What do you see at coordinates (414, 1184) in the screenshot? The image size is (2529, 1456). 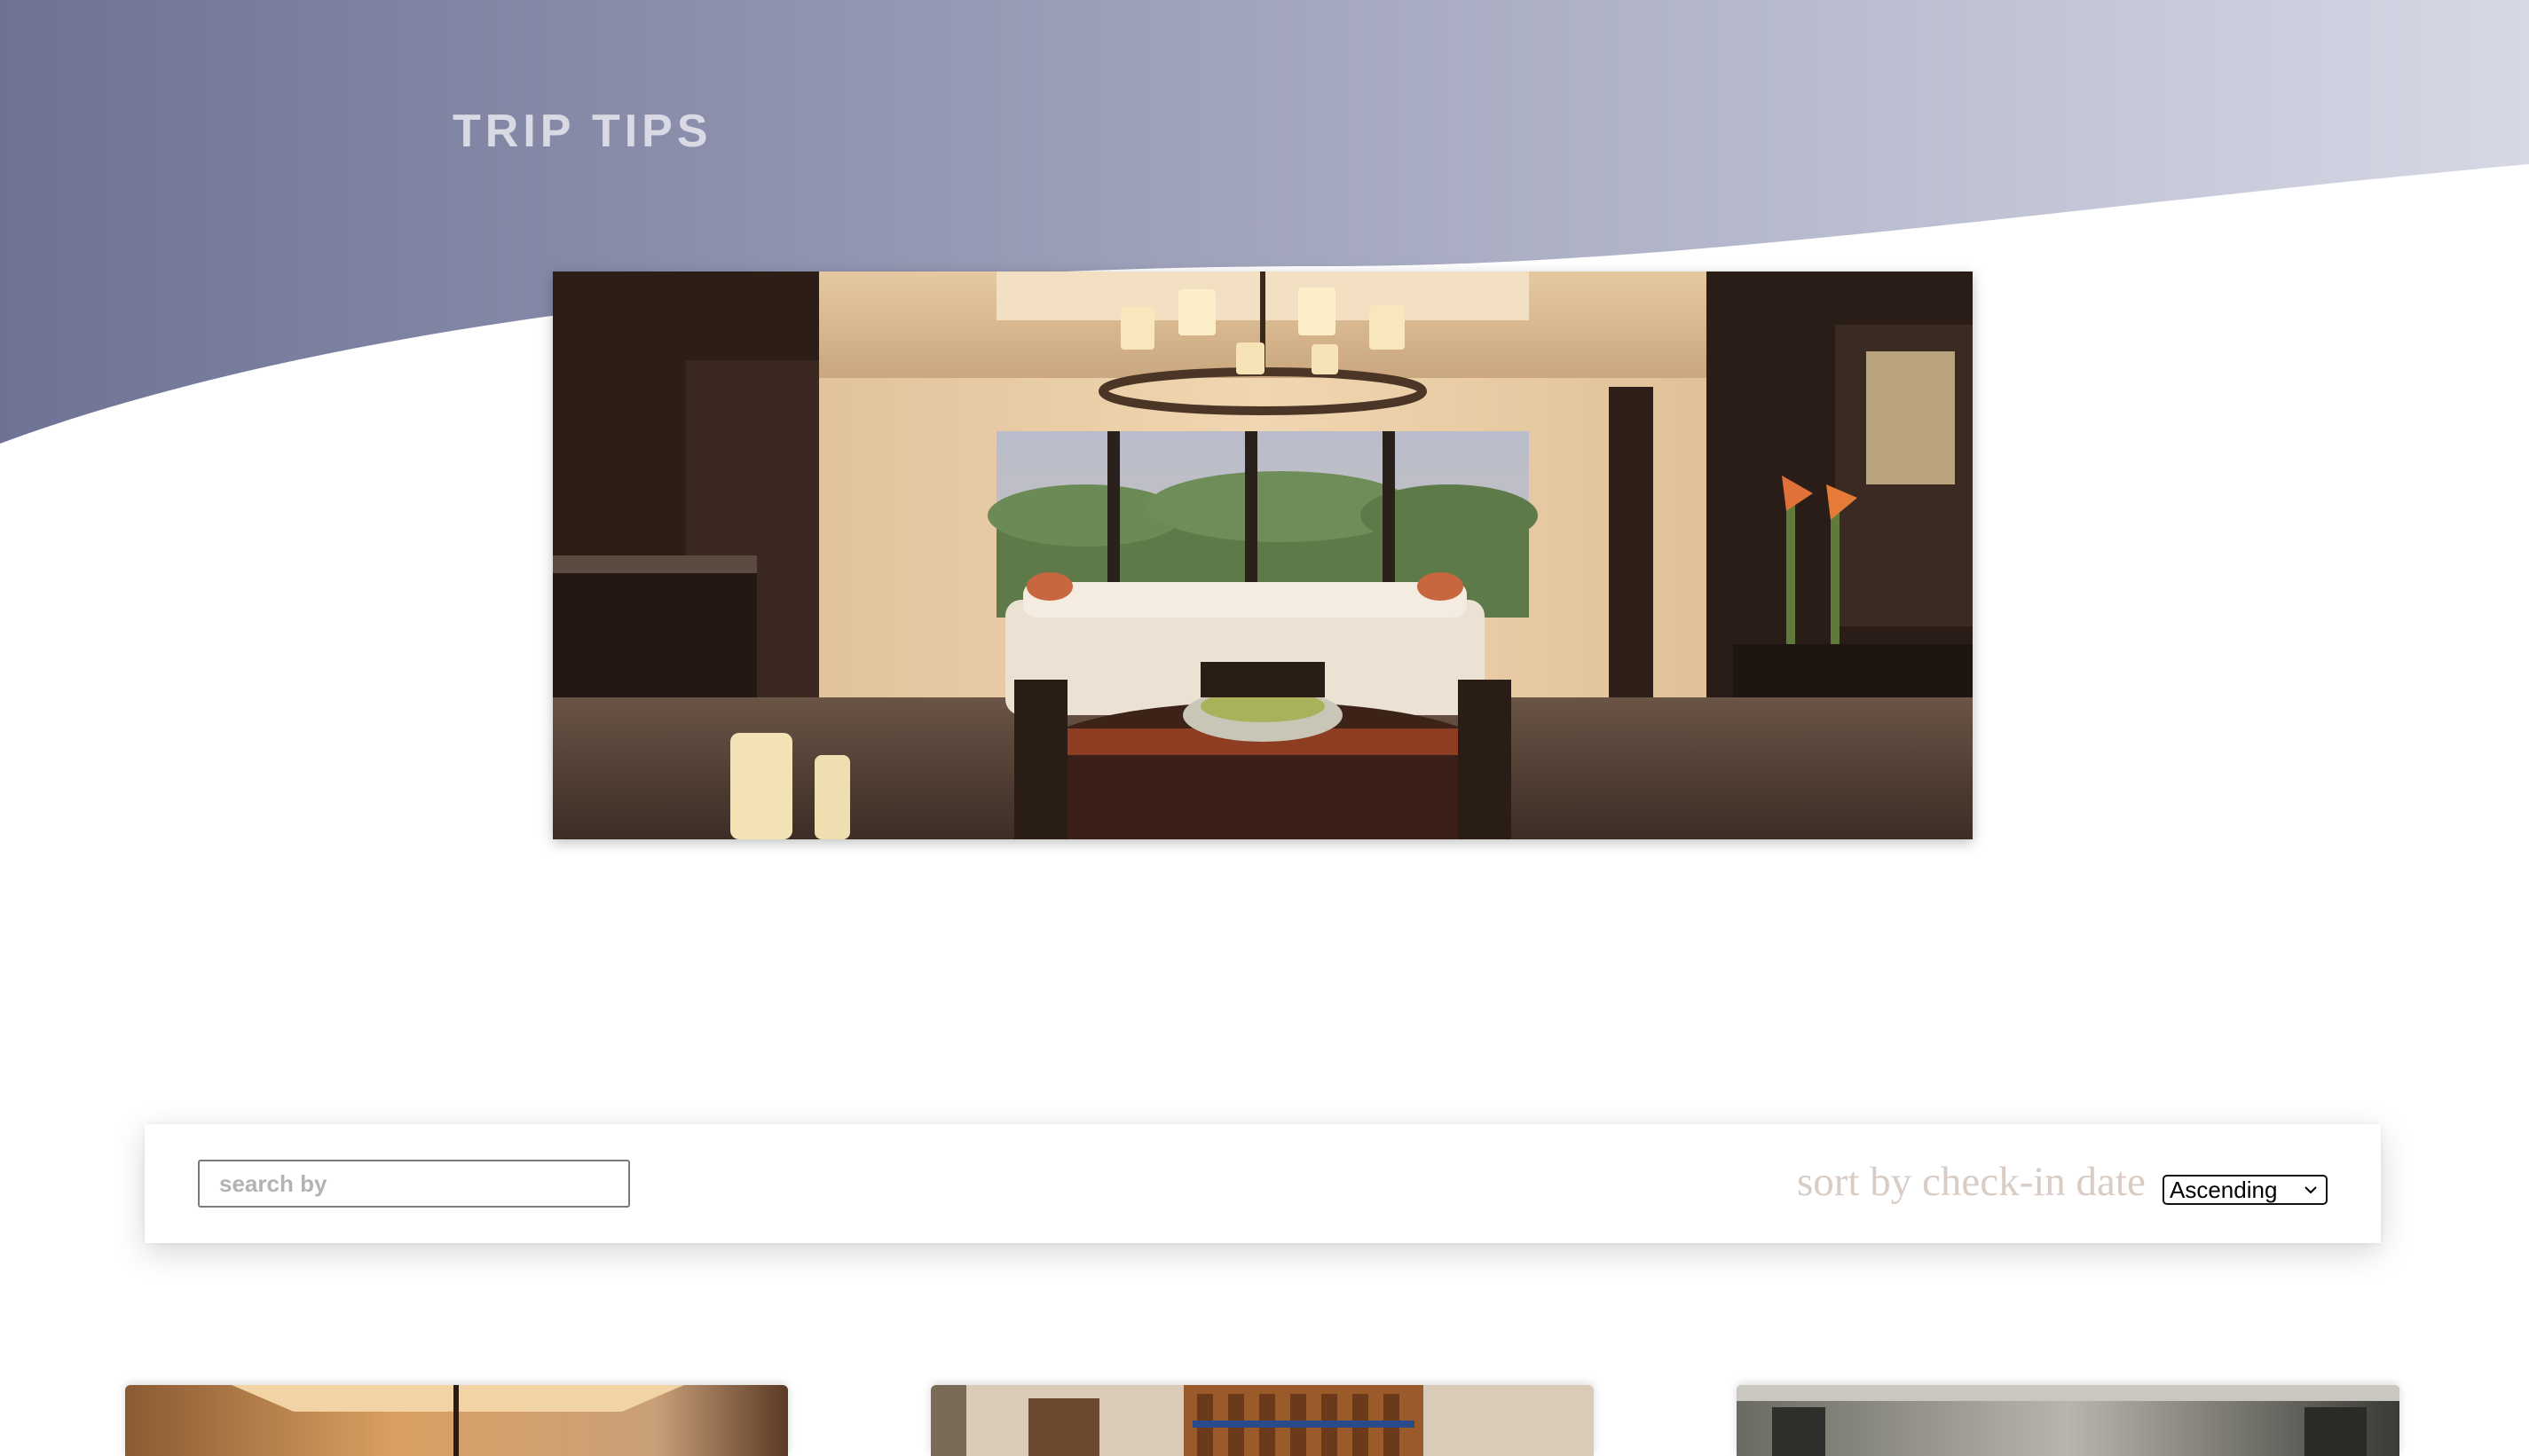 I see `search-input` at bounding box center [414, 1184].